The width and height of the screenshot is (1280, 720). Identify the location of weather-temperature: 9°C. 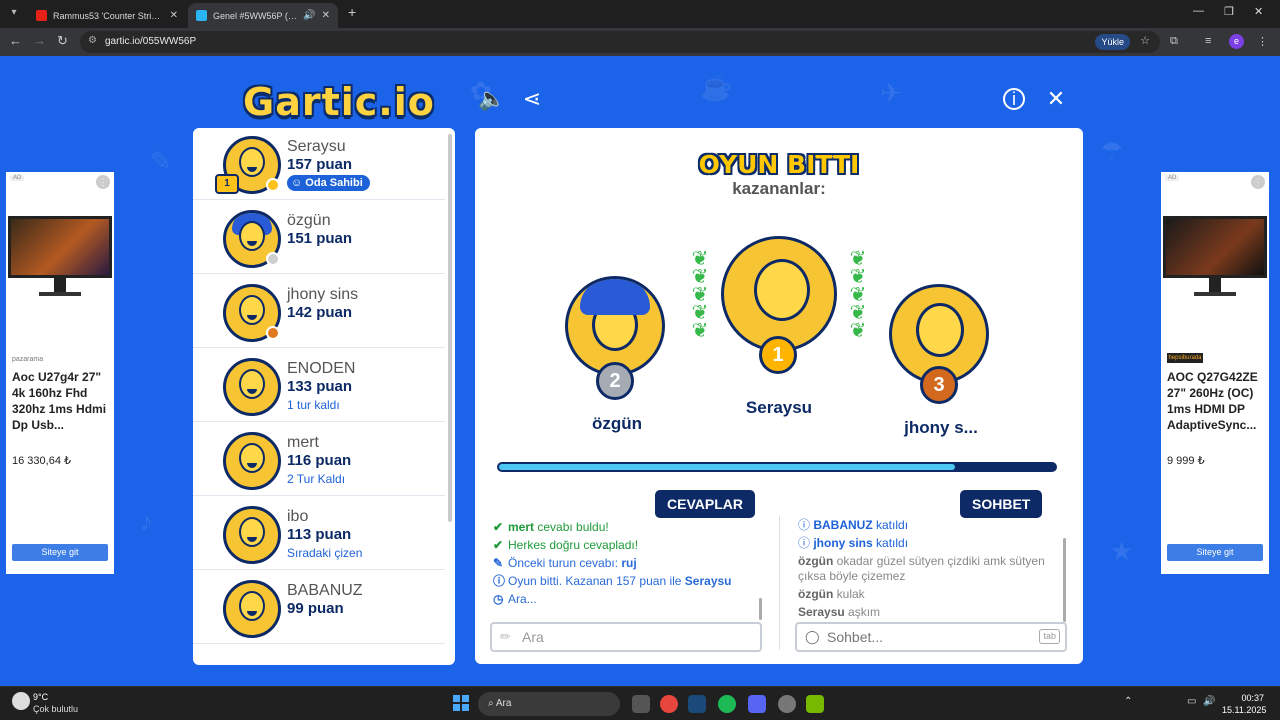
(40, 697).